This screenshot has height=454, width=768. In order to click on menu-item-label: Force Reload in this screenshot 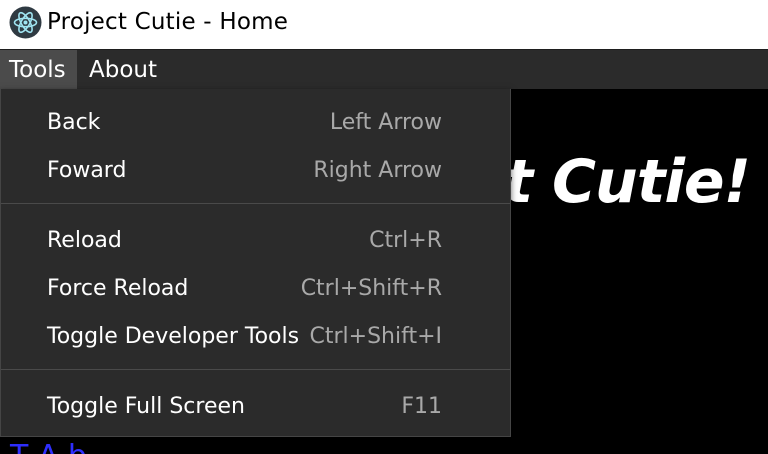, I will do `click(118, 288)`.